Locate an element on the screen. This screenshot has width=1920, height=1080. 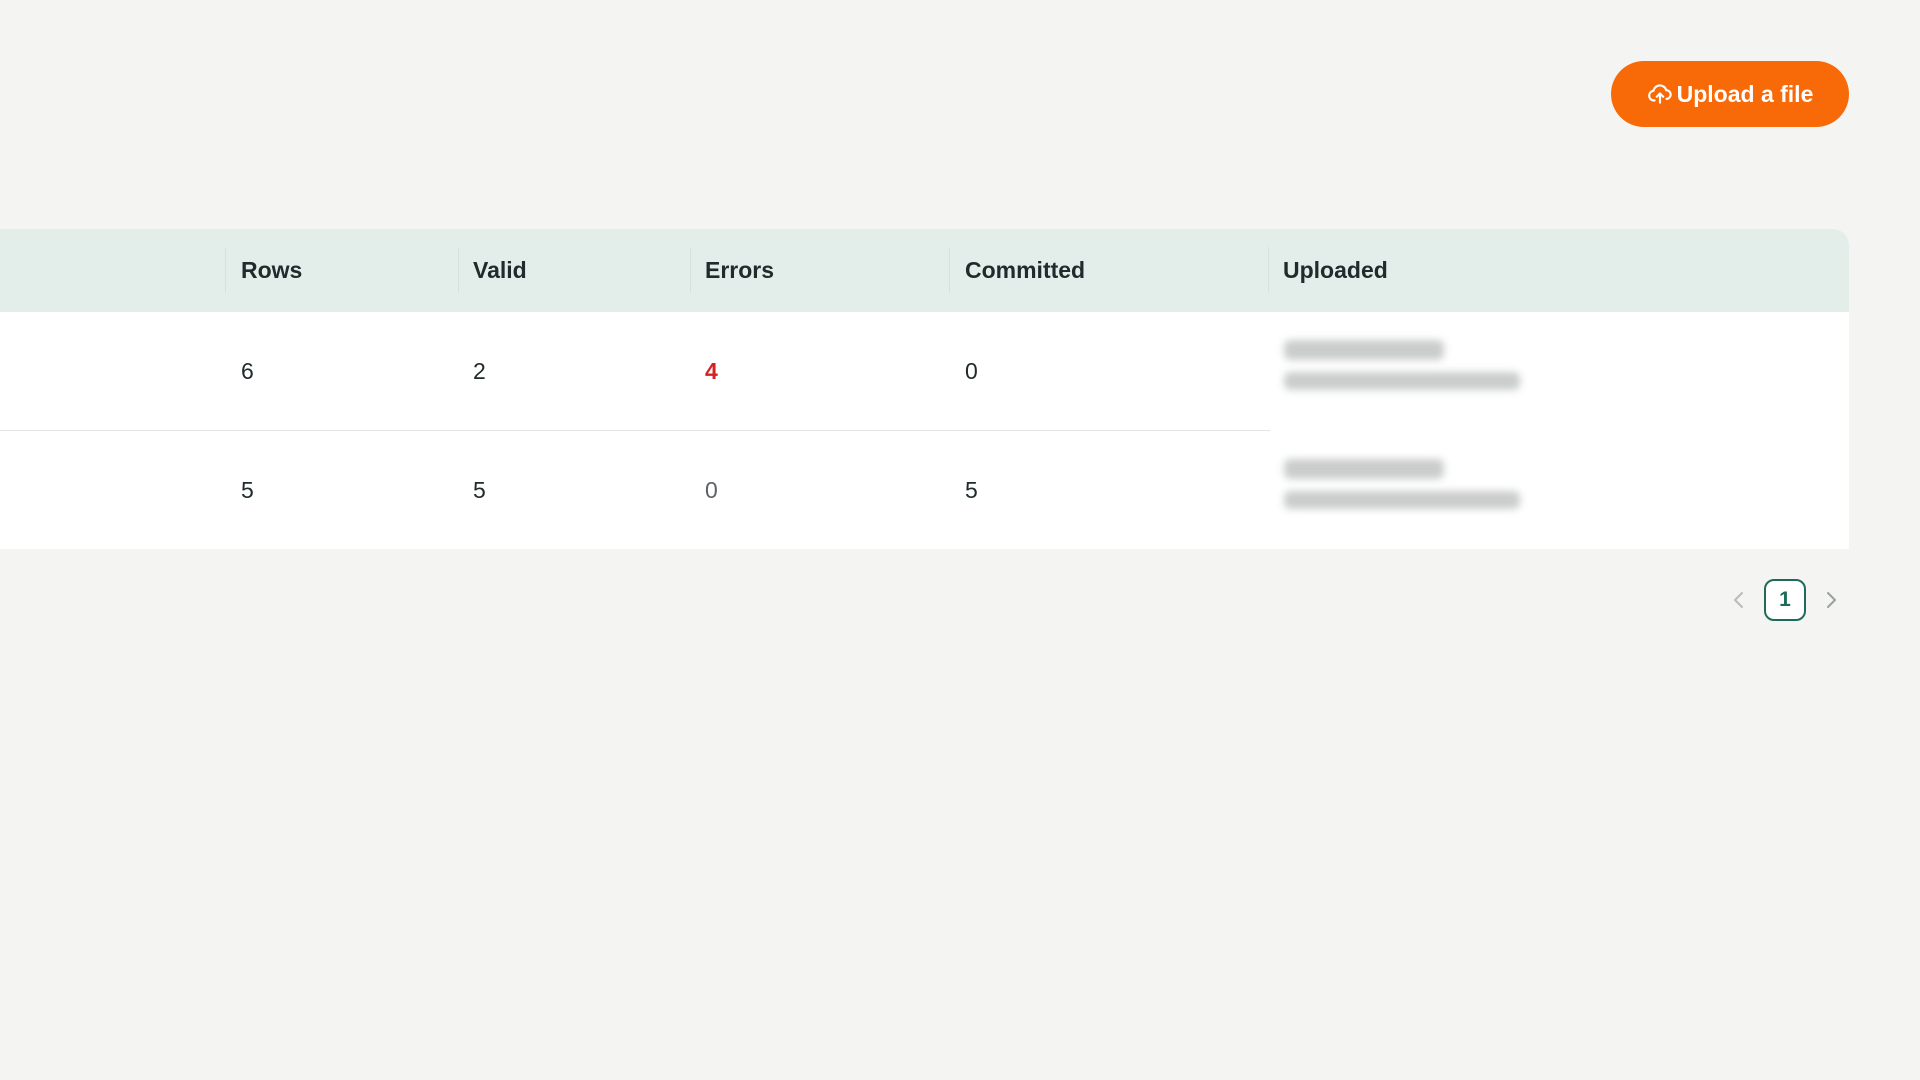
table-header: Rows Valid Errors Committed Uploaded is located at coordinates (924, 270).